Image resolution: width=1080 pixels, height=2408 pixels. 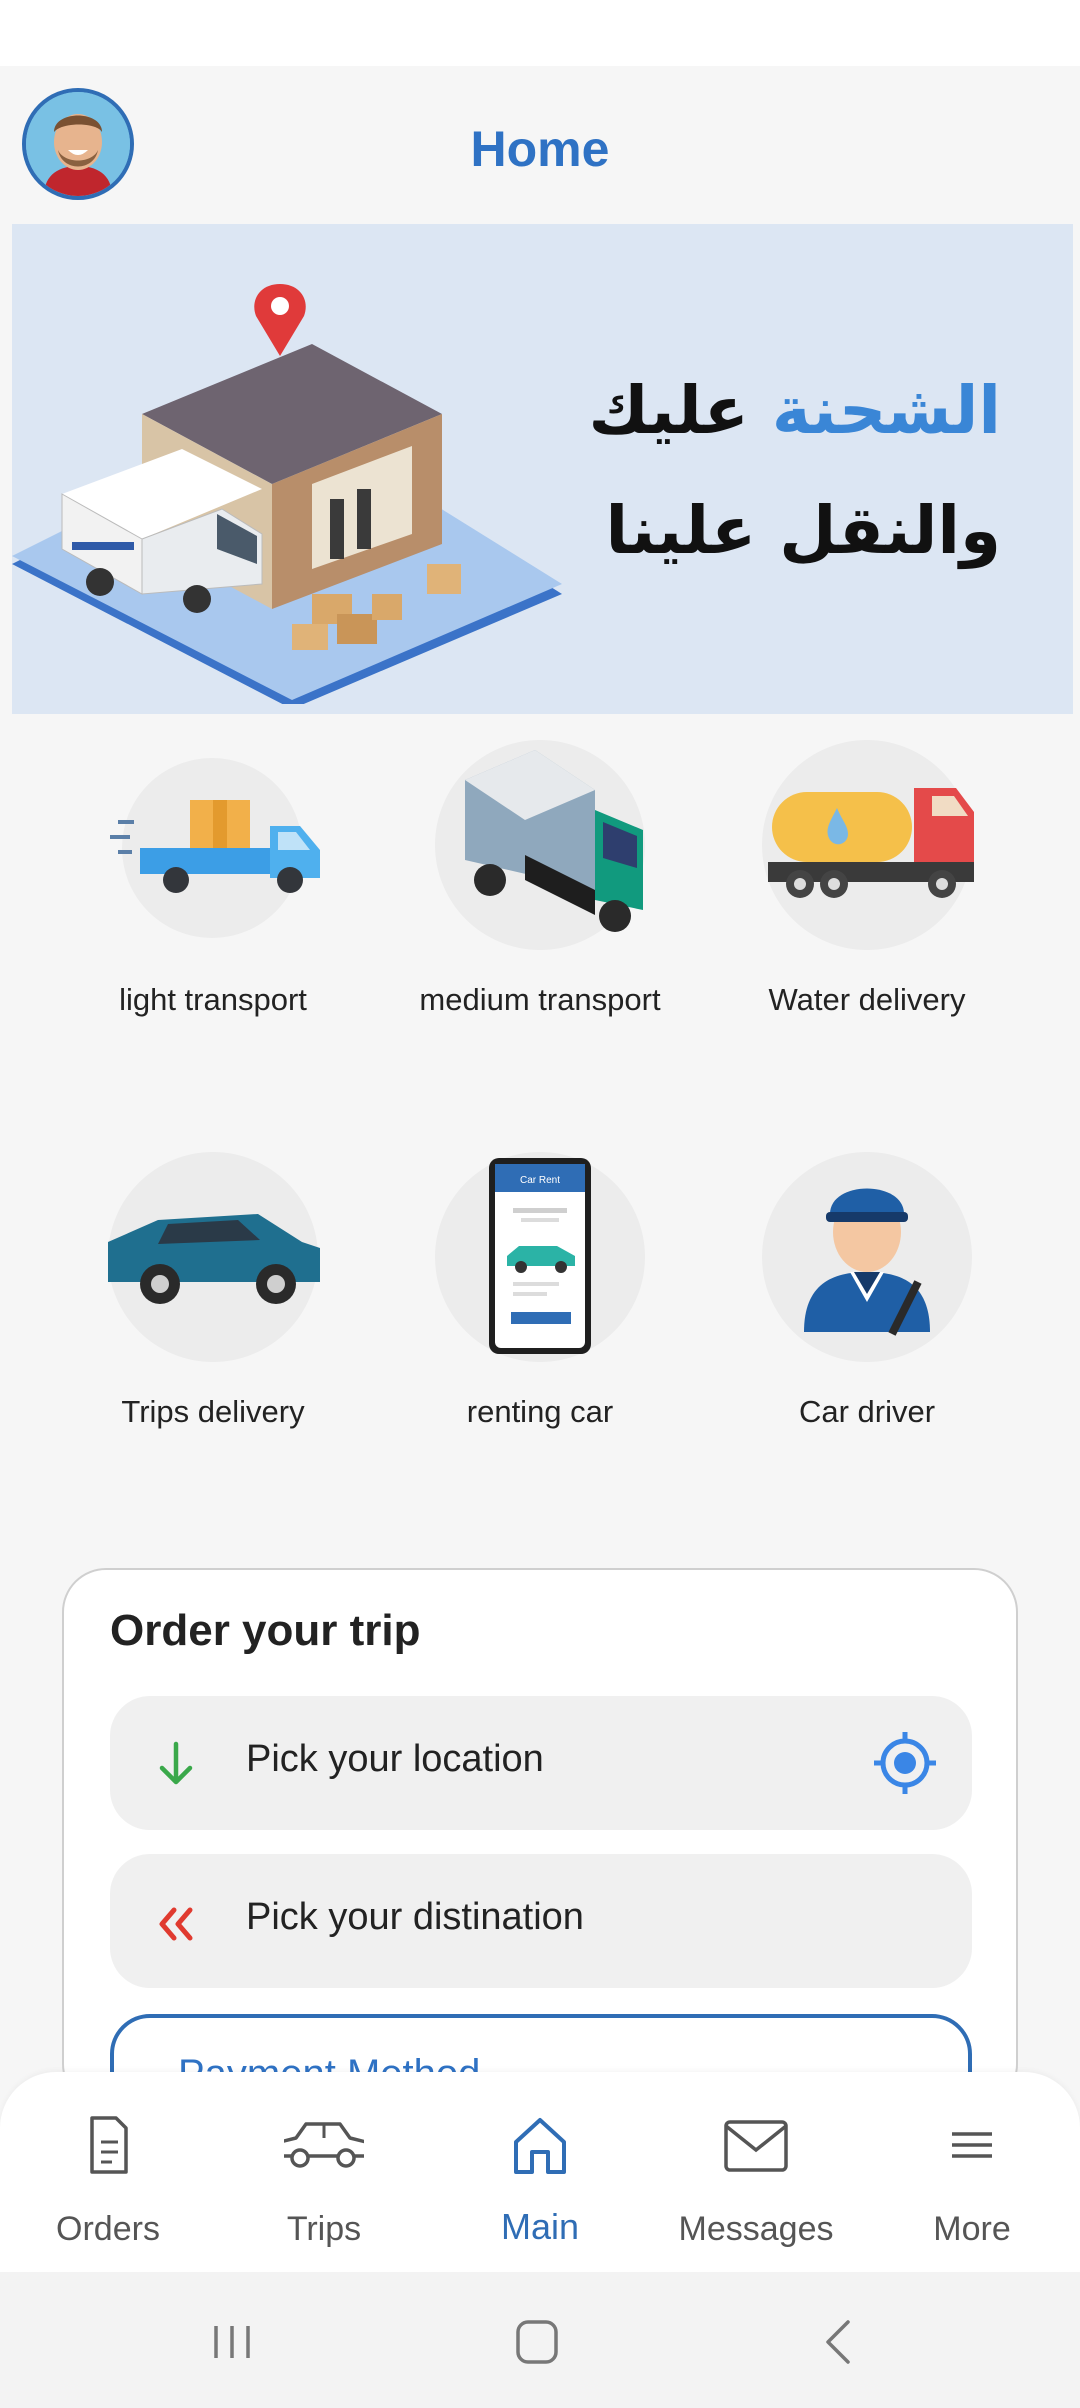 What do you see at coordinates (756, 2146) in the screenshot?
I see `mail-icon` at bounding box center [756, 2146].